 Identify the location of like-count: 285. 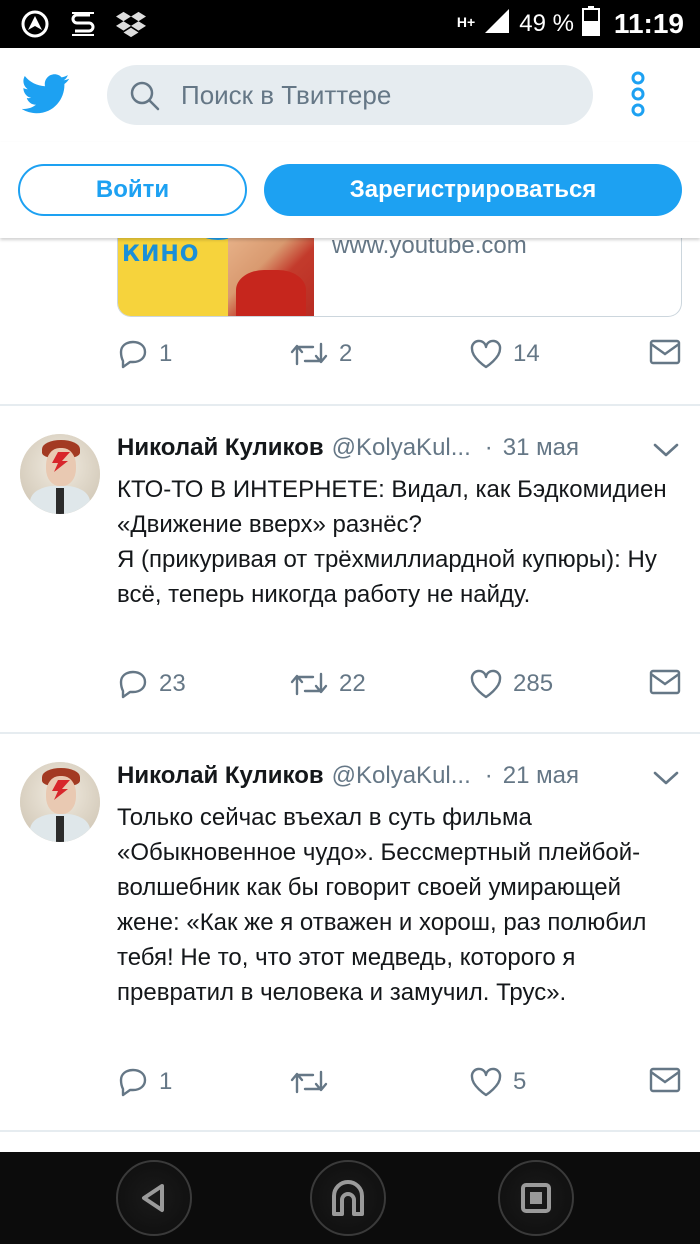
(533, 683).